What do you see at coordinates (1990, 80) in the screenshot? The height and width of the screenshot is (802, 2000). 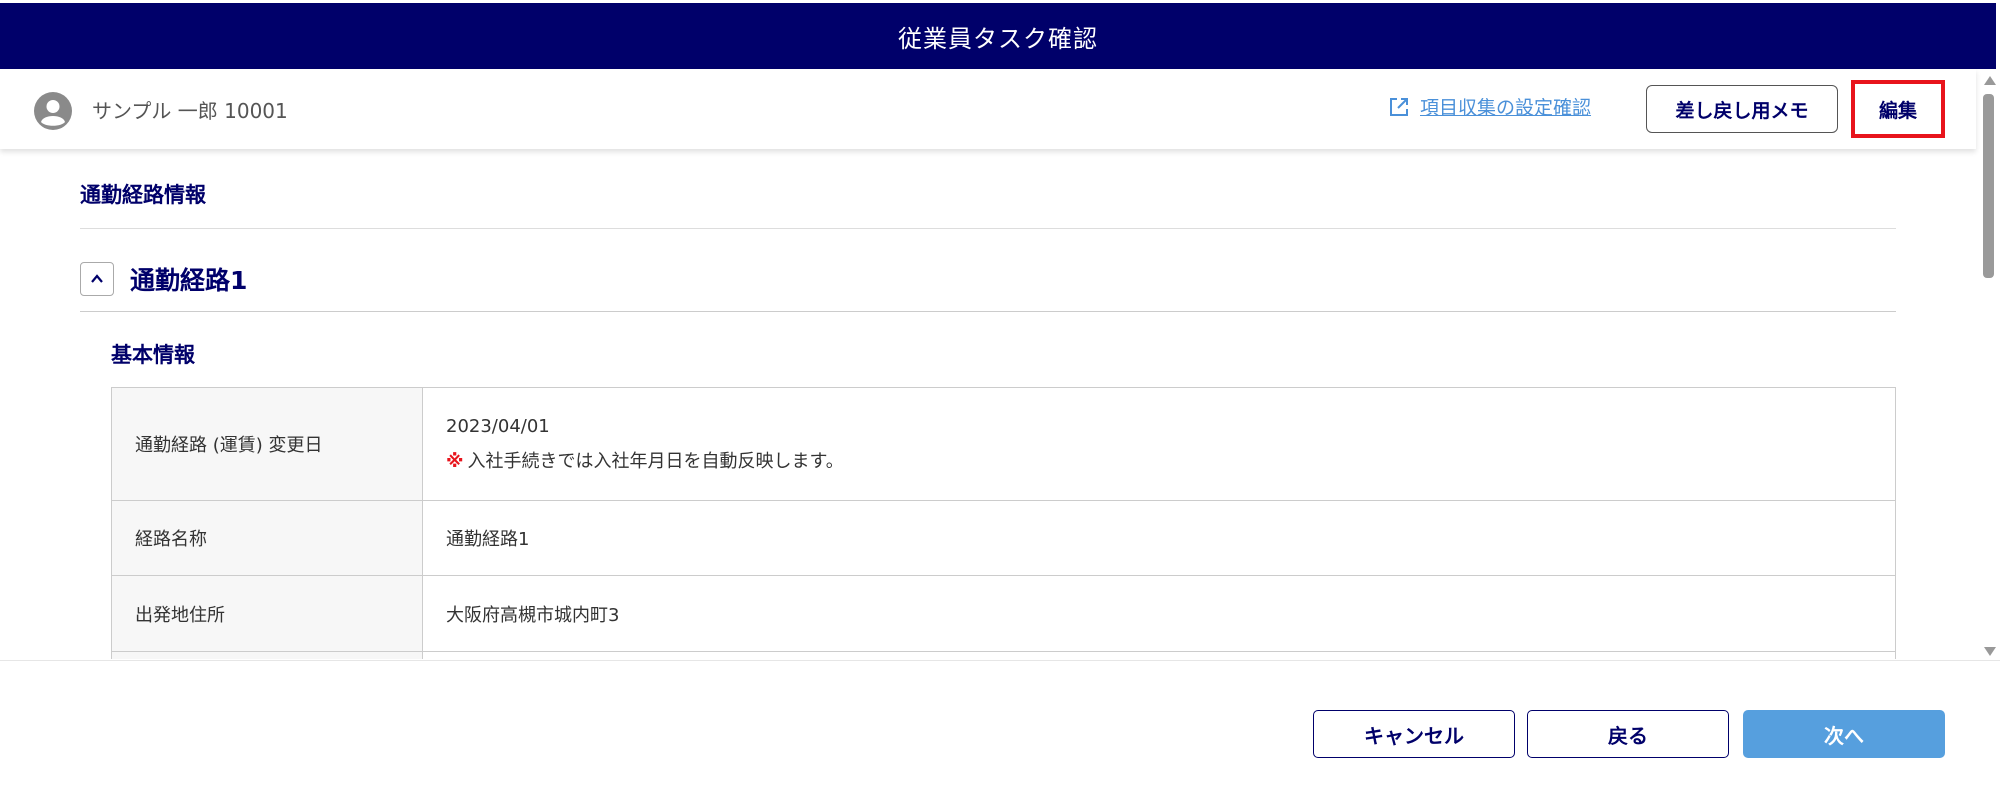 I see `scroll-up-arrow-icon` at bounding box center [1990, 80].